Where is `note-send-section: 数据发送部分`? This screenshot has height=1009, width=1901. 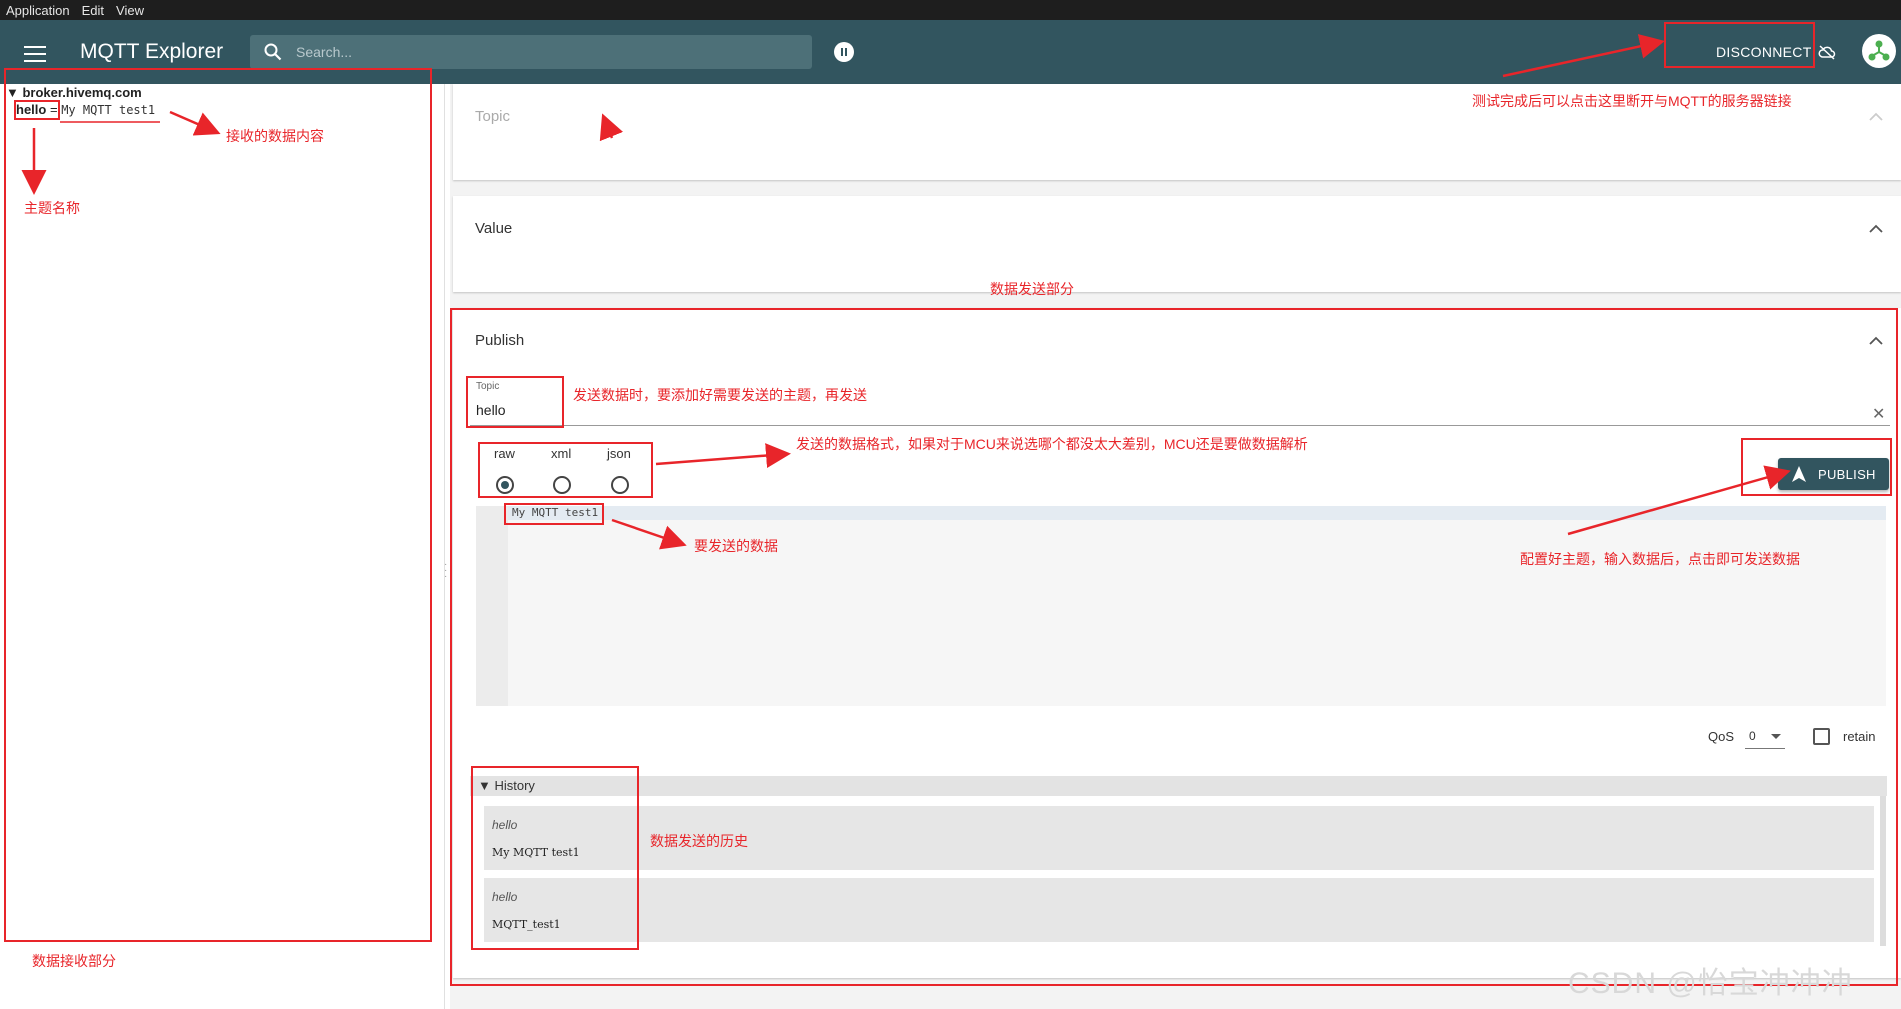
note-send-section: 数据发送部分 is located at coordinates (1032, 289).